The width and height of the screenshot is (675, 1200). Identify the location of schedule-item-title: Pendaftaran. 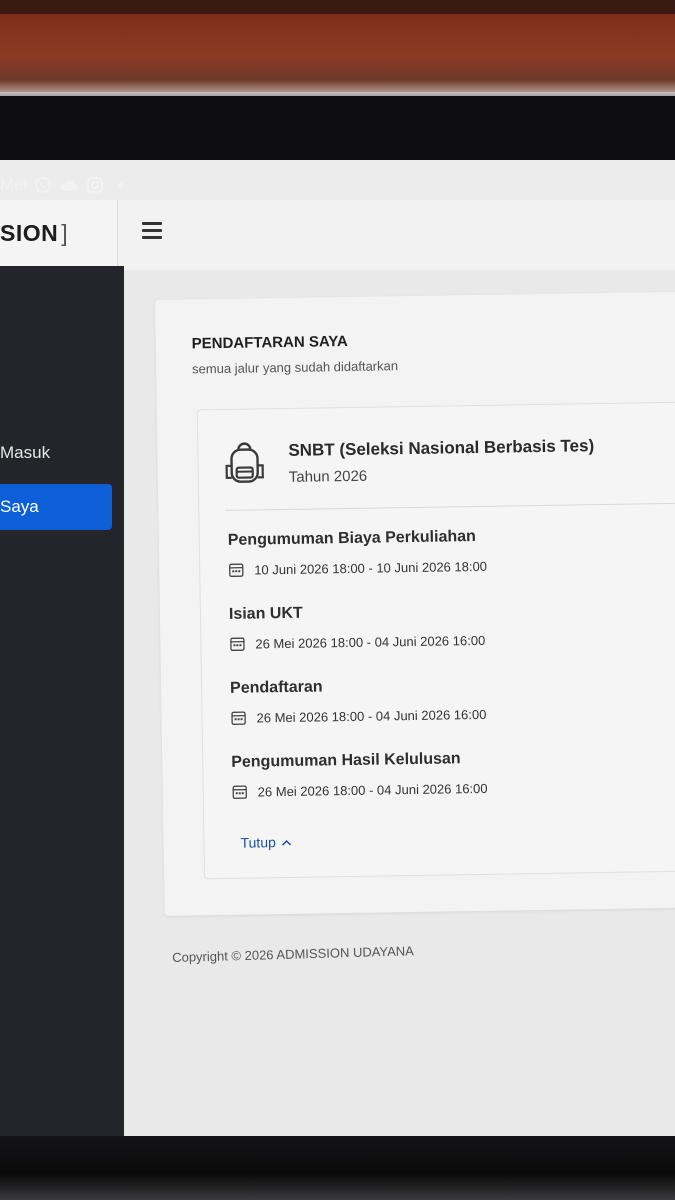
(276, 687).